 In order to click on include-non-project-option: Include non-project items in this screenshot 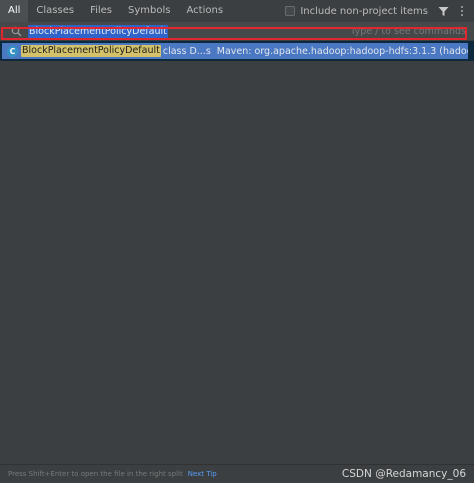, I will do `click(356, 11)`.